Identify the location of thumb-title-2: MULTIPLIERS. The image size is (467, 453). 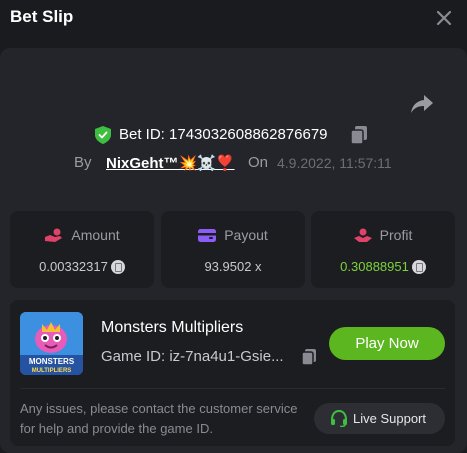
(52, 371).